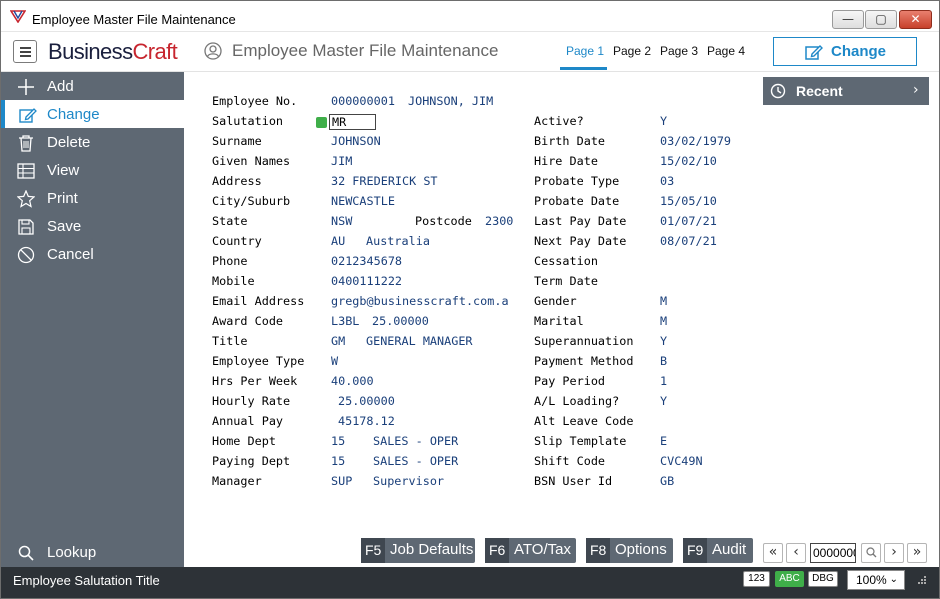  I want to click on dropdown-indicator-icon, so click(321, 122).